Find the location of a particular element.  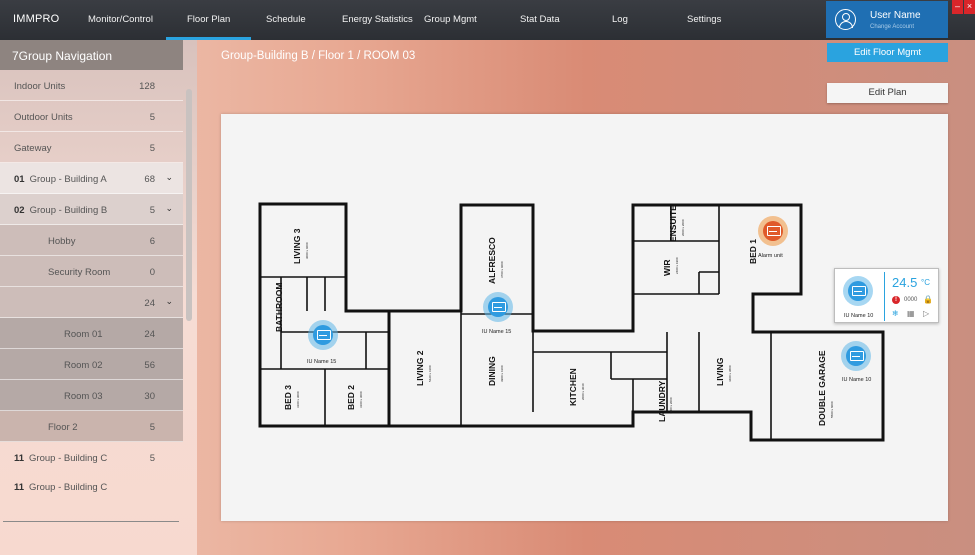

alarm-unit-marker is located at coordinates (773, 231).